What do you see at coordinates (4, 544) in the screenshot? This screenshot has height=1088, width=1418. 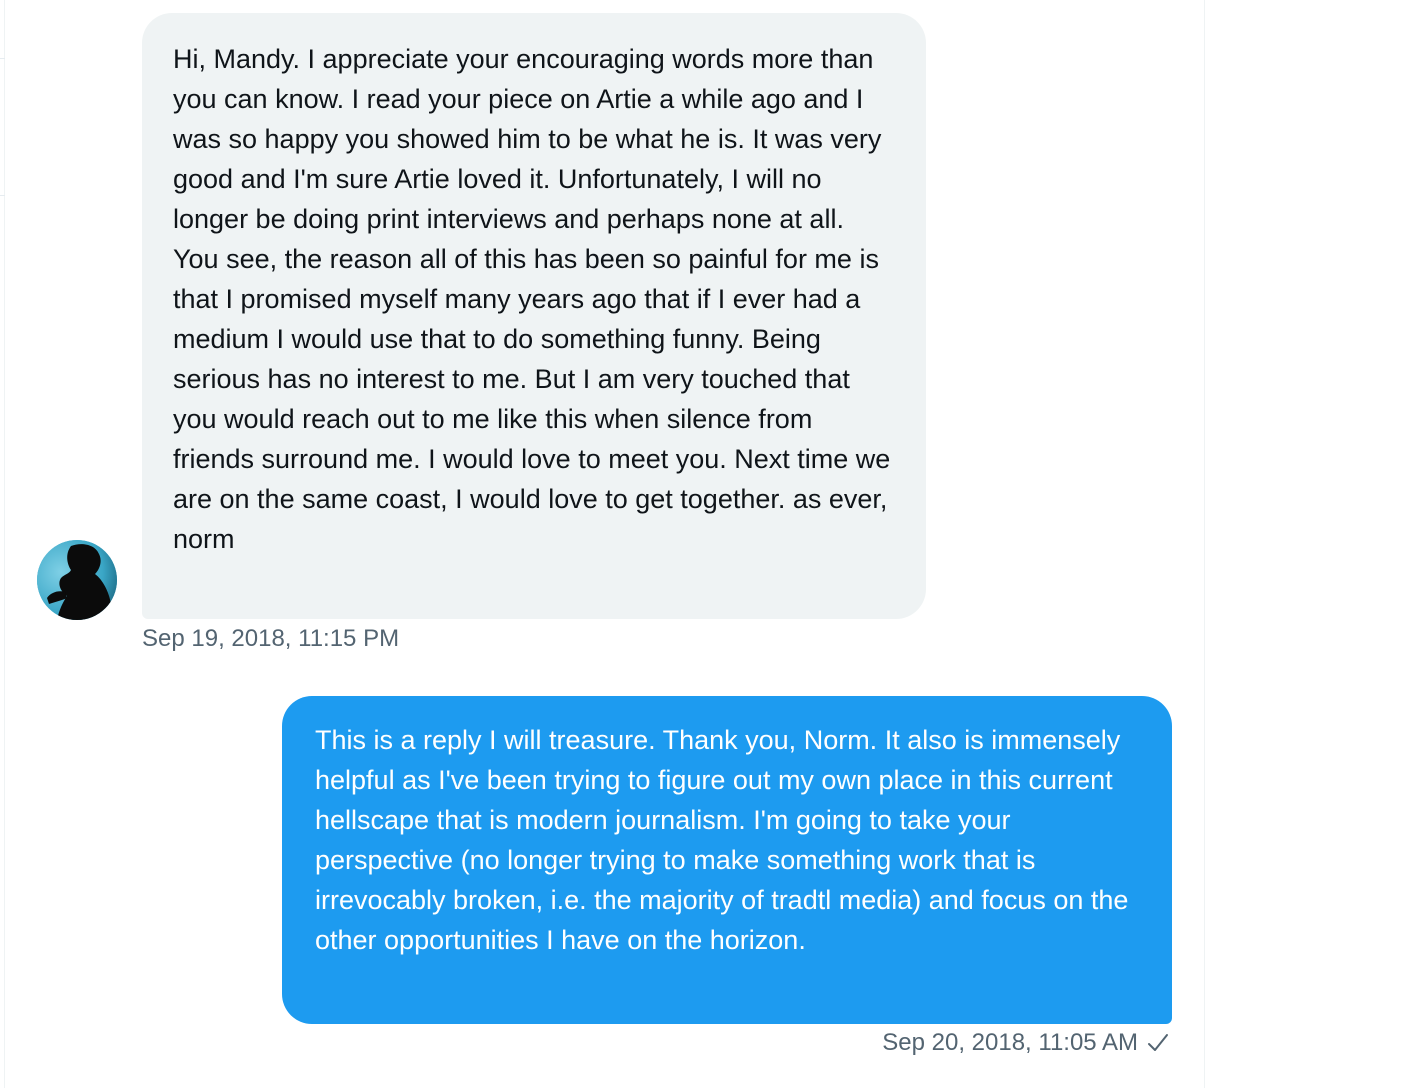 I see `left-panel-divider` at bounding box center [4, 544].